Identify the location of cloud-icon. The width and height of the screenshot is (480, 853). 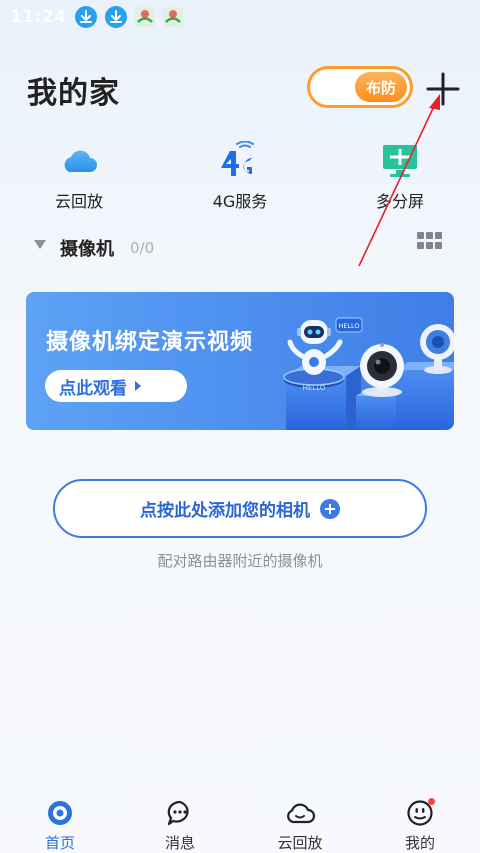
(79, 161).